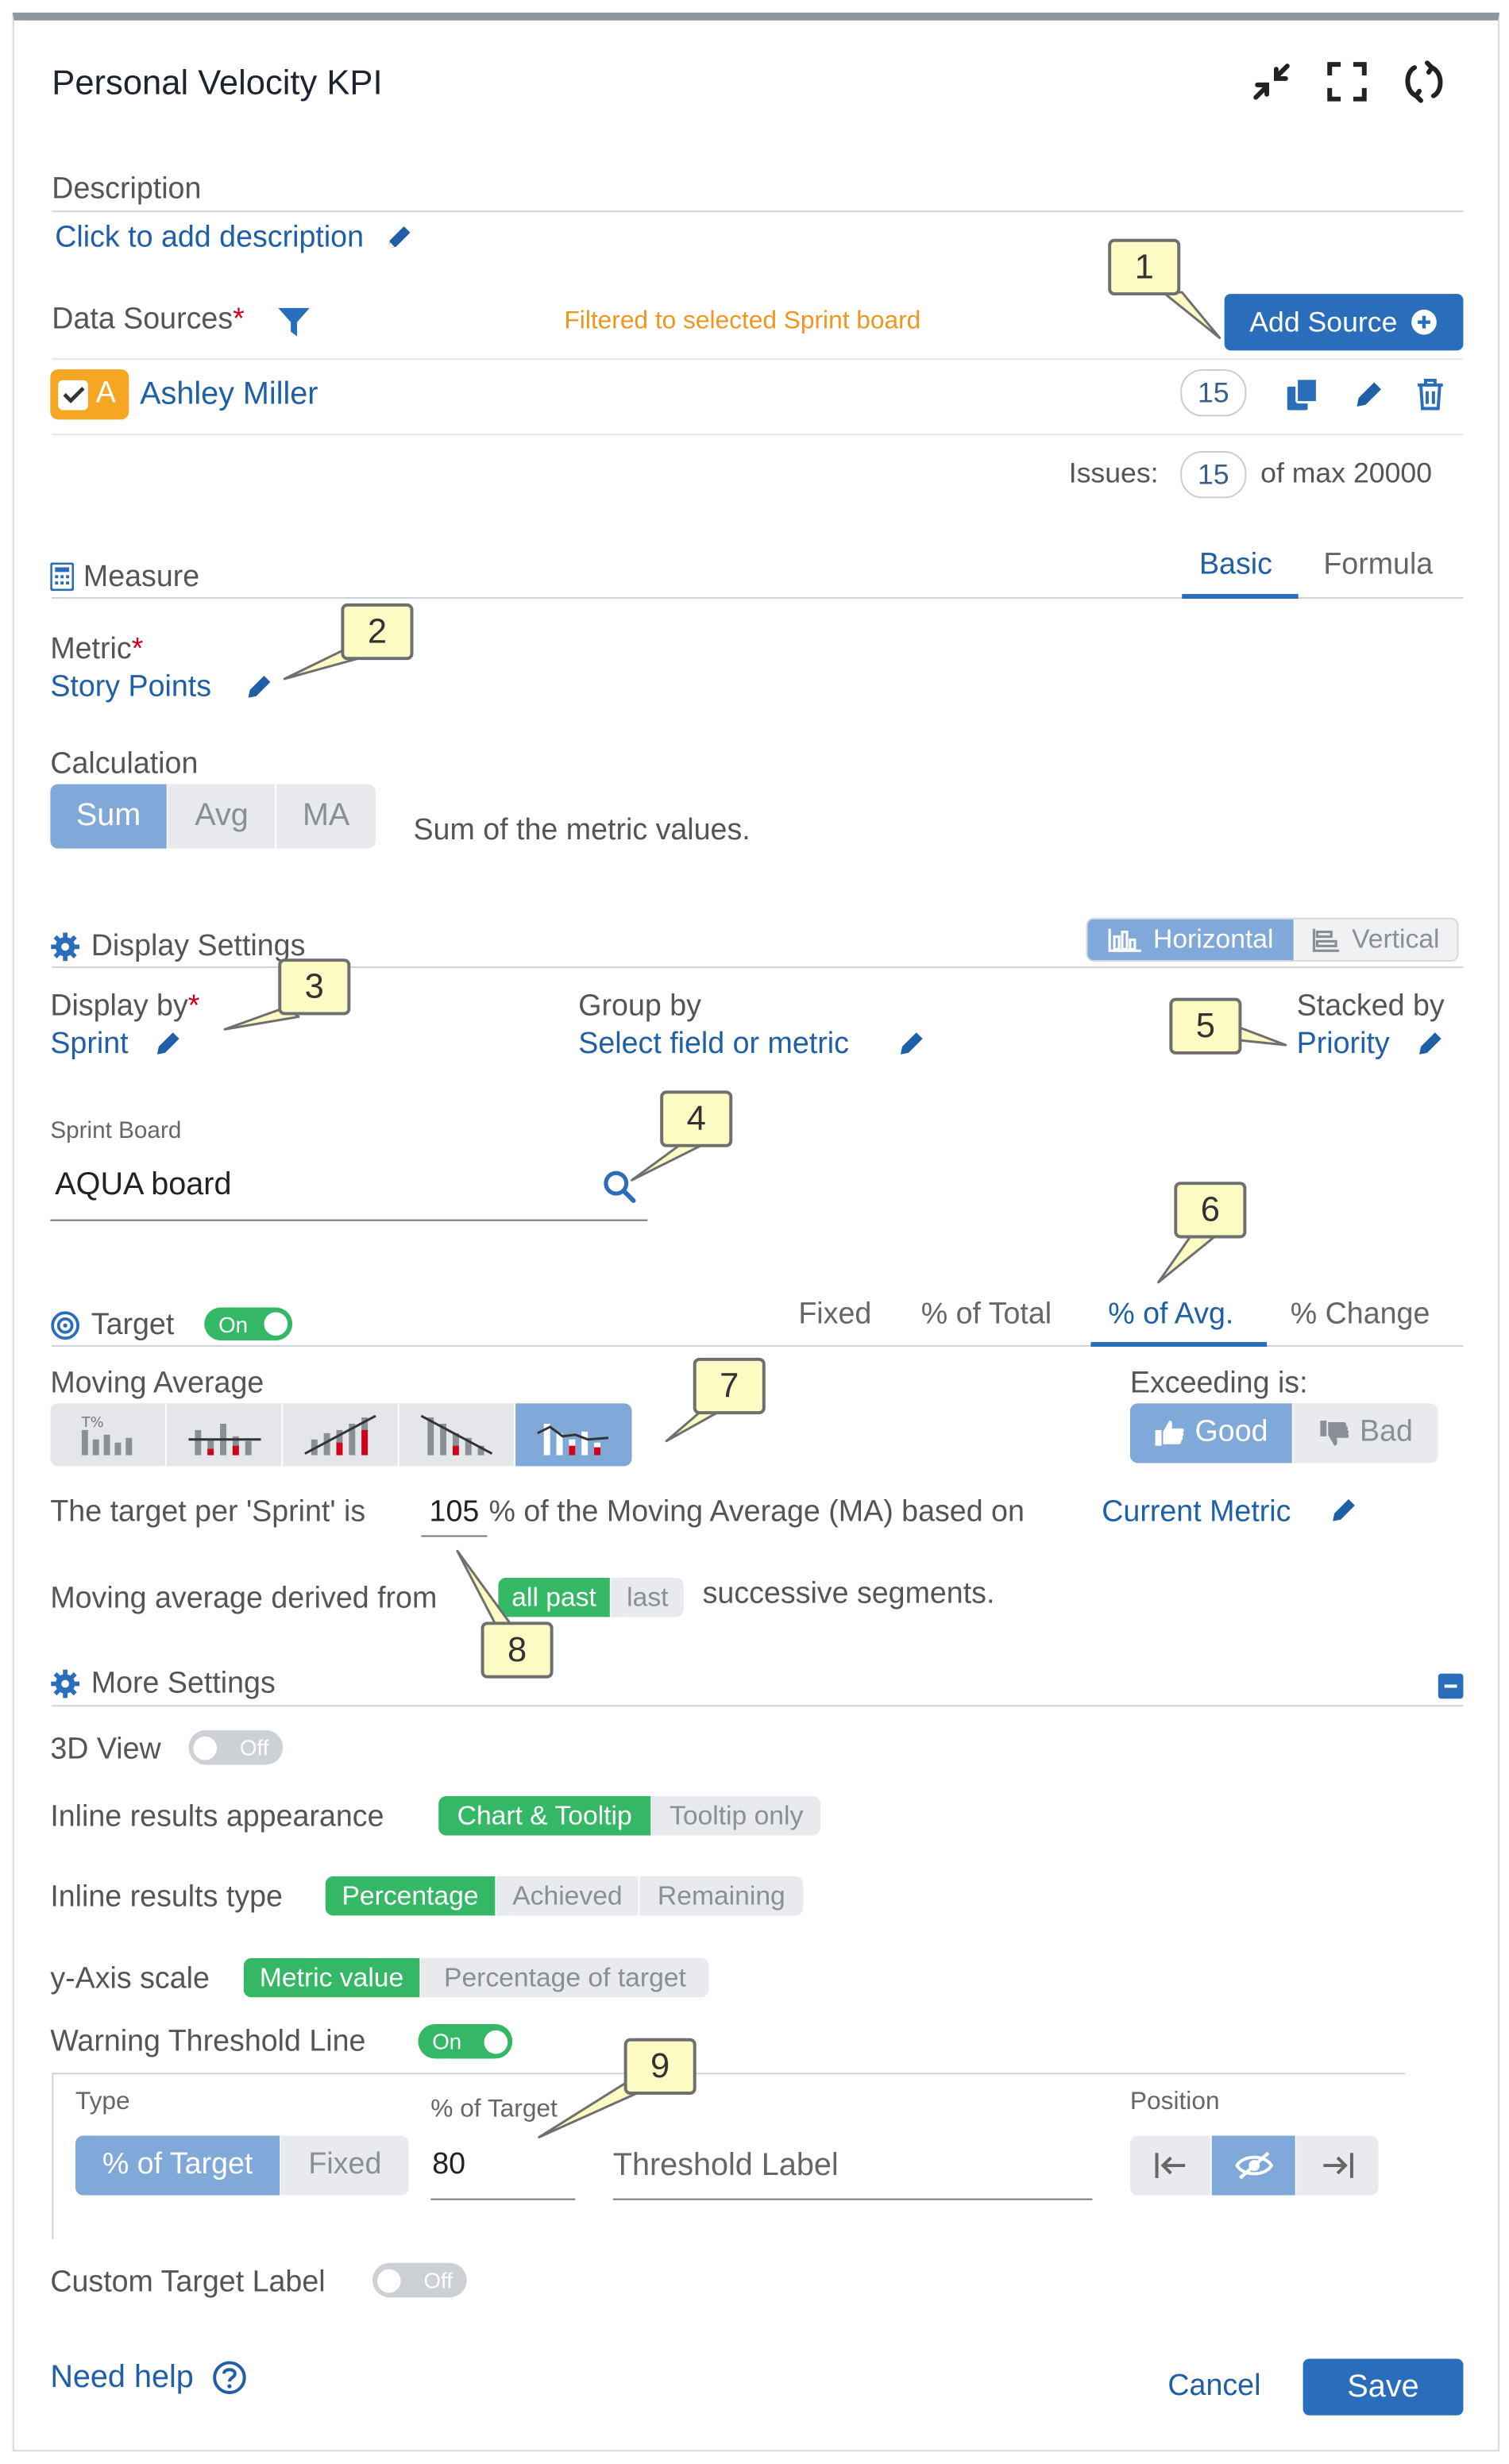 The image size is (1509, 2464). What do you see at coordinates (1211, 1210) in the screenshot?
I see `callout-6: 6` at bounding box center [1211, 1210].